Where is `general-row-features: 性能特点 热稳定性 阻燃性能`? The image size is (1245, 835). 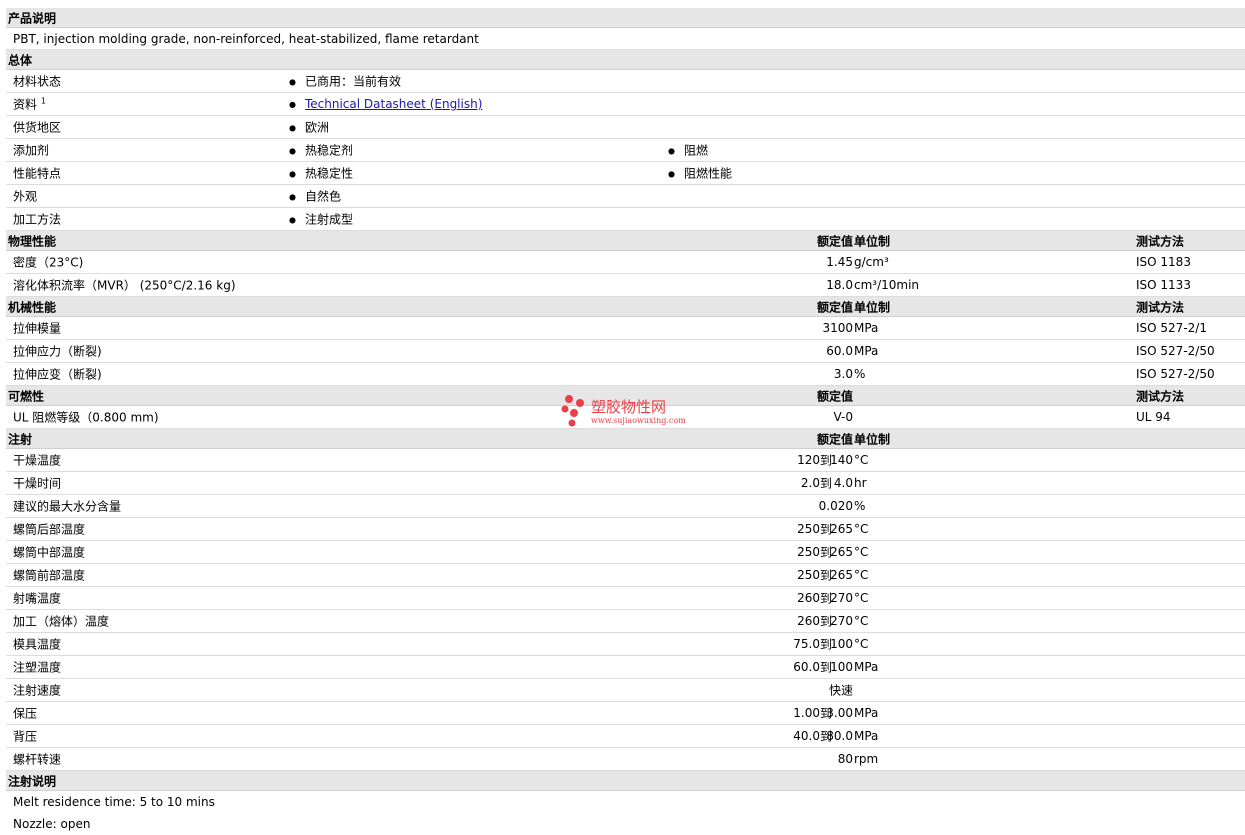 general-row-features: 性能特点 热稳定性 阻燃性能 is located at coordinates (625, 173).